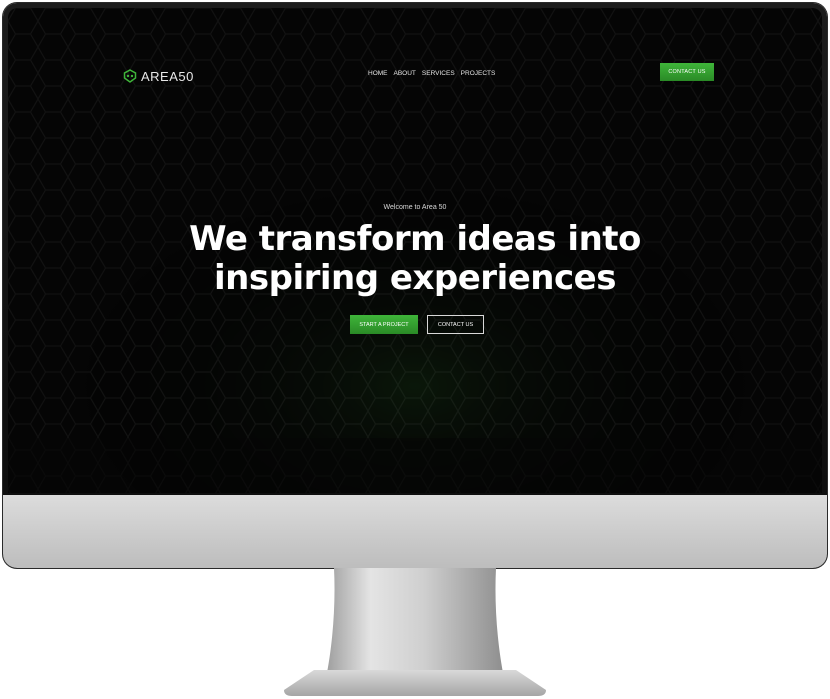 This screenshot has width=830, height=699. Describe the element at coordinates (415, 623) in the screenshot. I see `monitor-stand-neck` at that location.